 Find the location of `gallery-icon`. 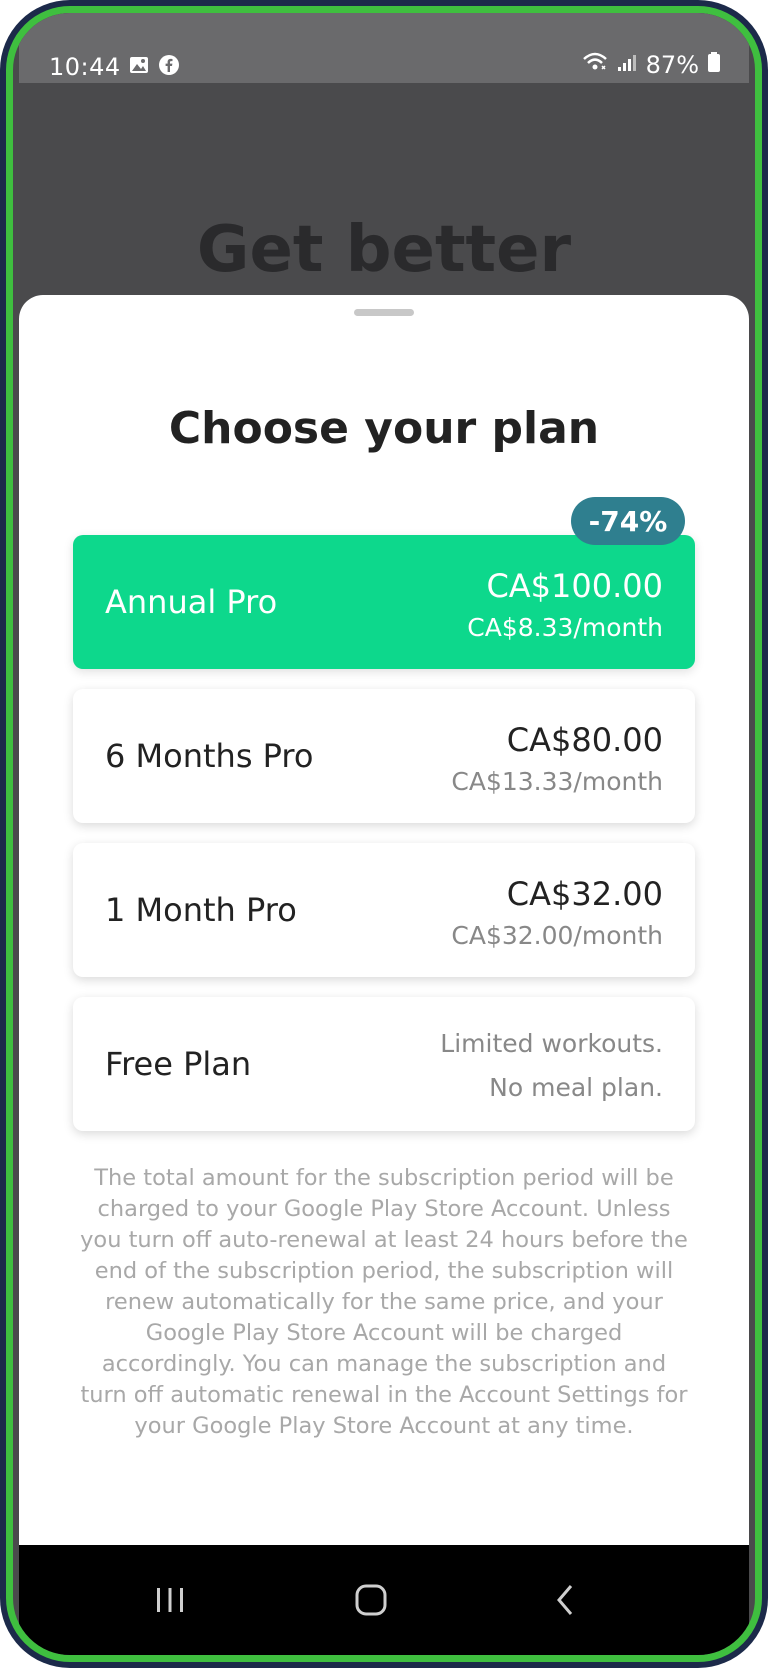

gallery-icon is located at coordinates (139, 65).